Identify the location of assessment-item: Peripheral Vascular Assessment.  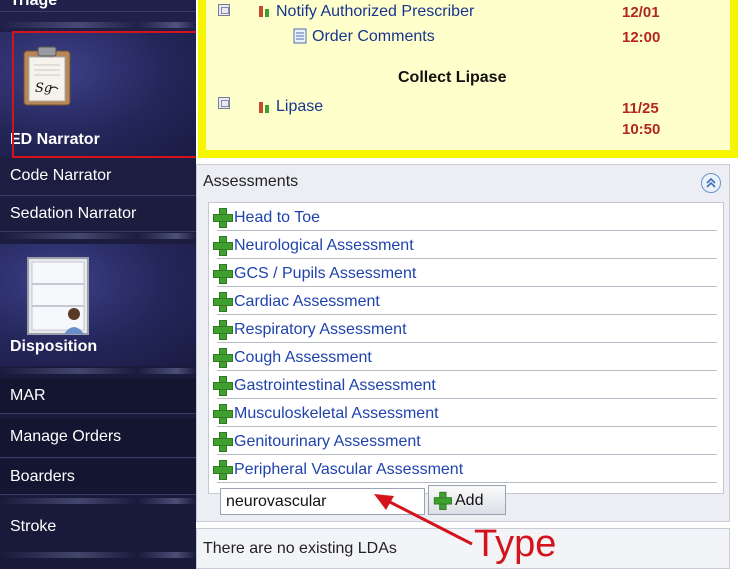
(467, 469).